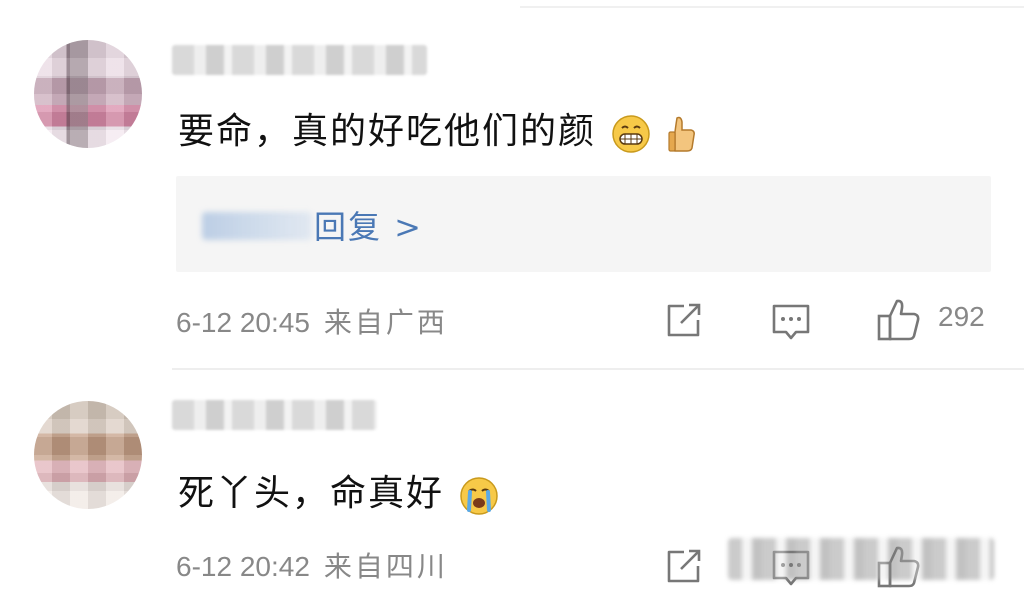  What do you see at coordinates (243, 566) in the screenshot?
I see `timestamp: 6-12 20:42` at bounding box center [243, 566].